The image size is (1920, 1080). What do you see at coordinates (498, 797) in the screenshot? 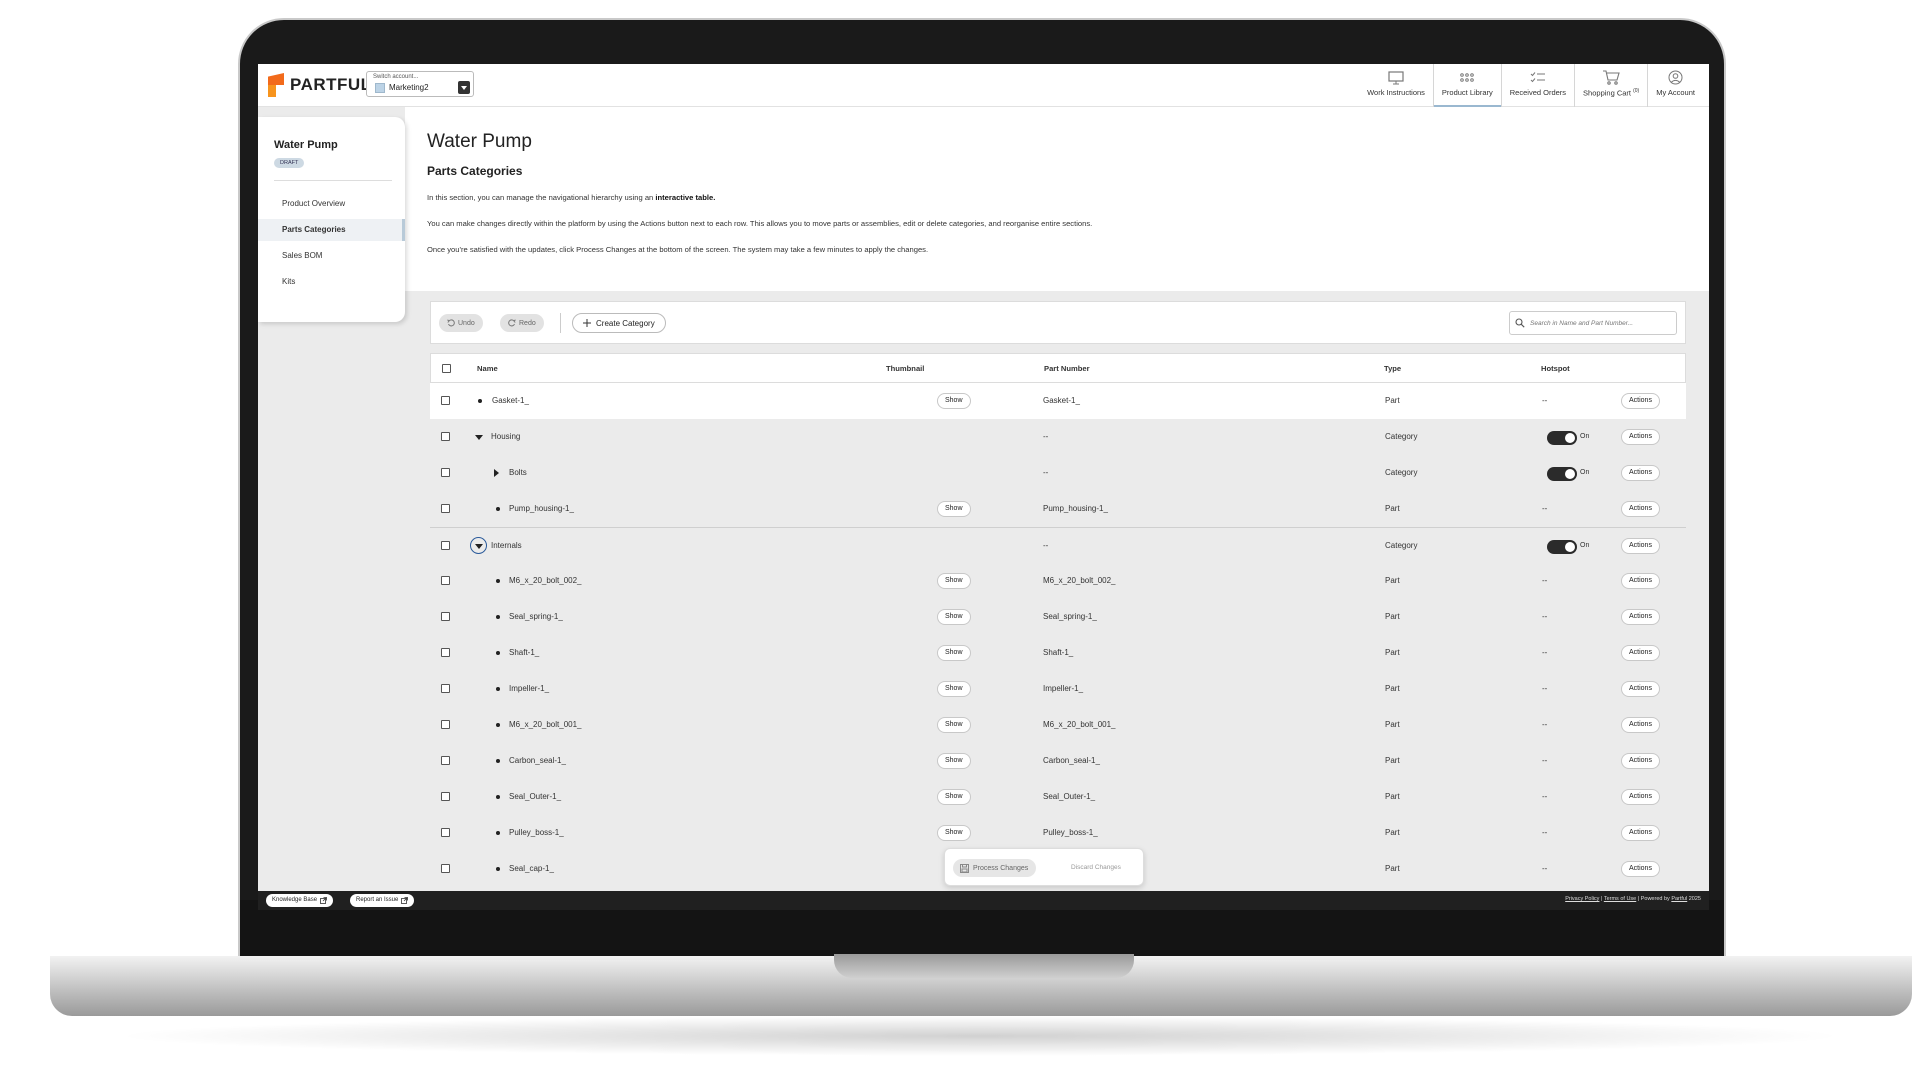
I see `bullet-icon` at bounding box center [498, 797].